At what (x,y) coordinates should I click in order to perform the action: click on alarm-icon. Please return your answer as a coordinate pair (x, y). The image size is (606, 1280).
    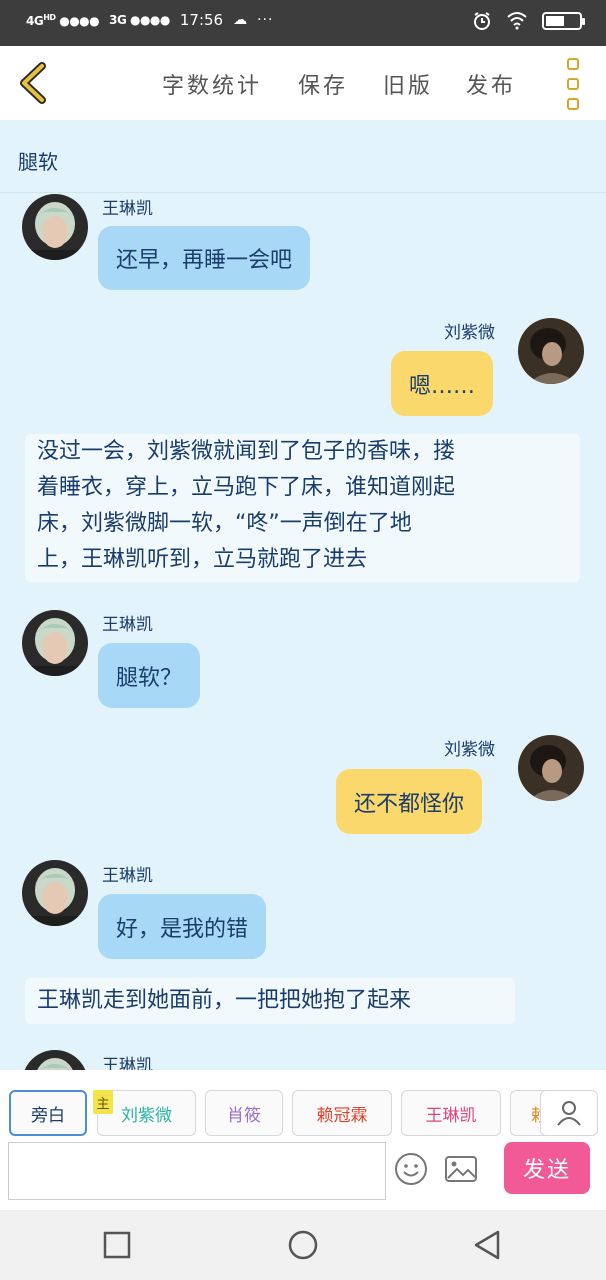
    Looking at the image, I should click on (482, 21).